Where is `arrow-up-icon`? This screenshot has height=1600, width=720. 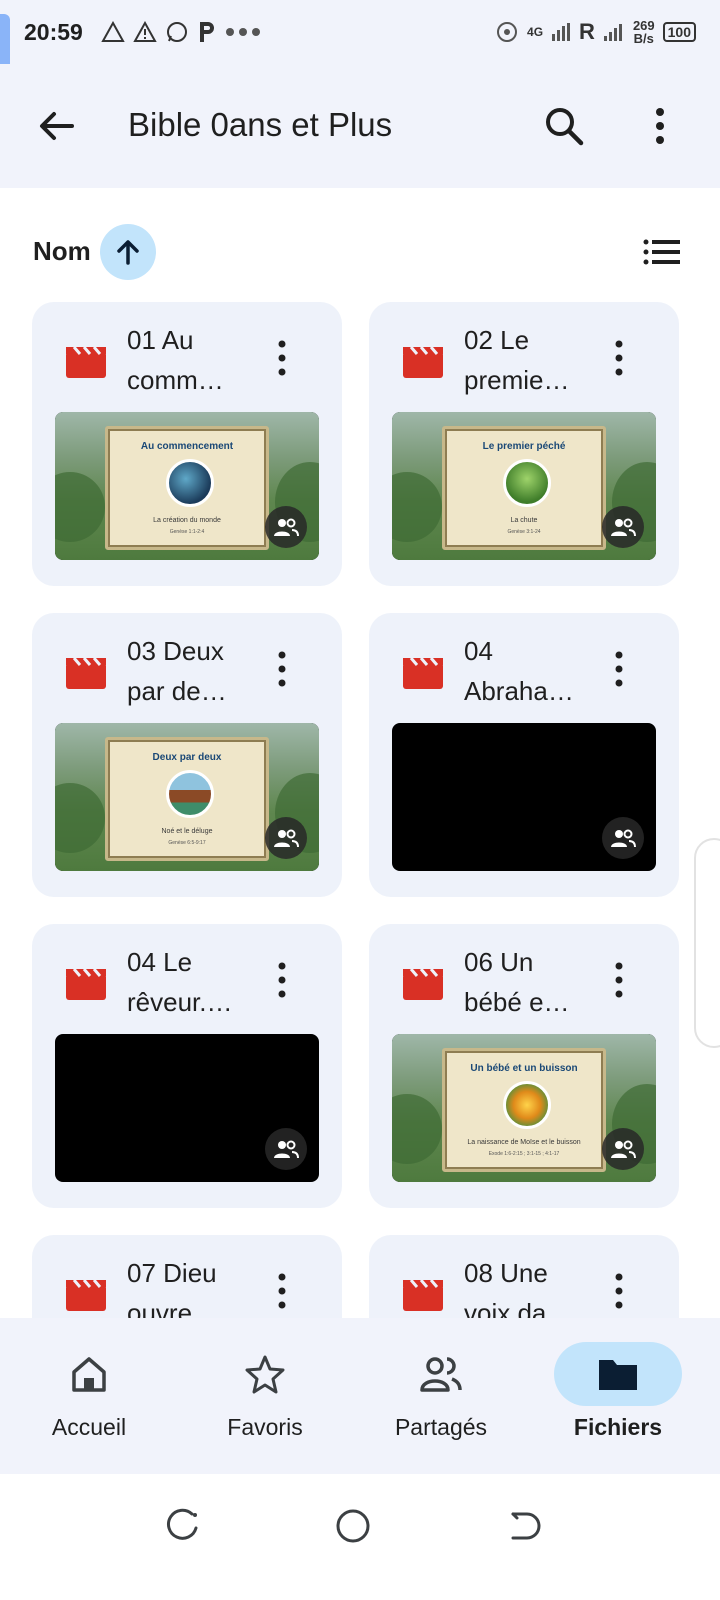 arrow-up-icon is located at coordinates (128, 252).